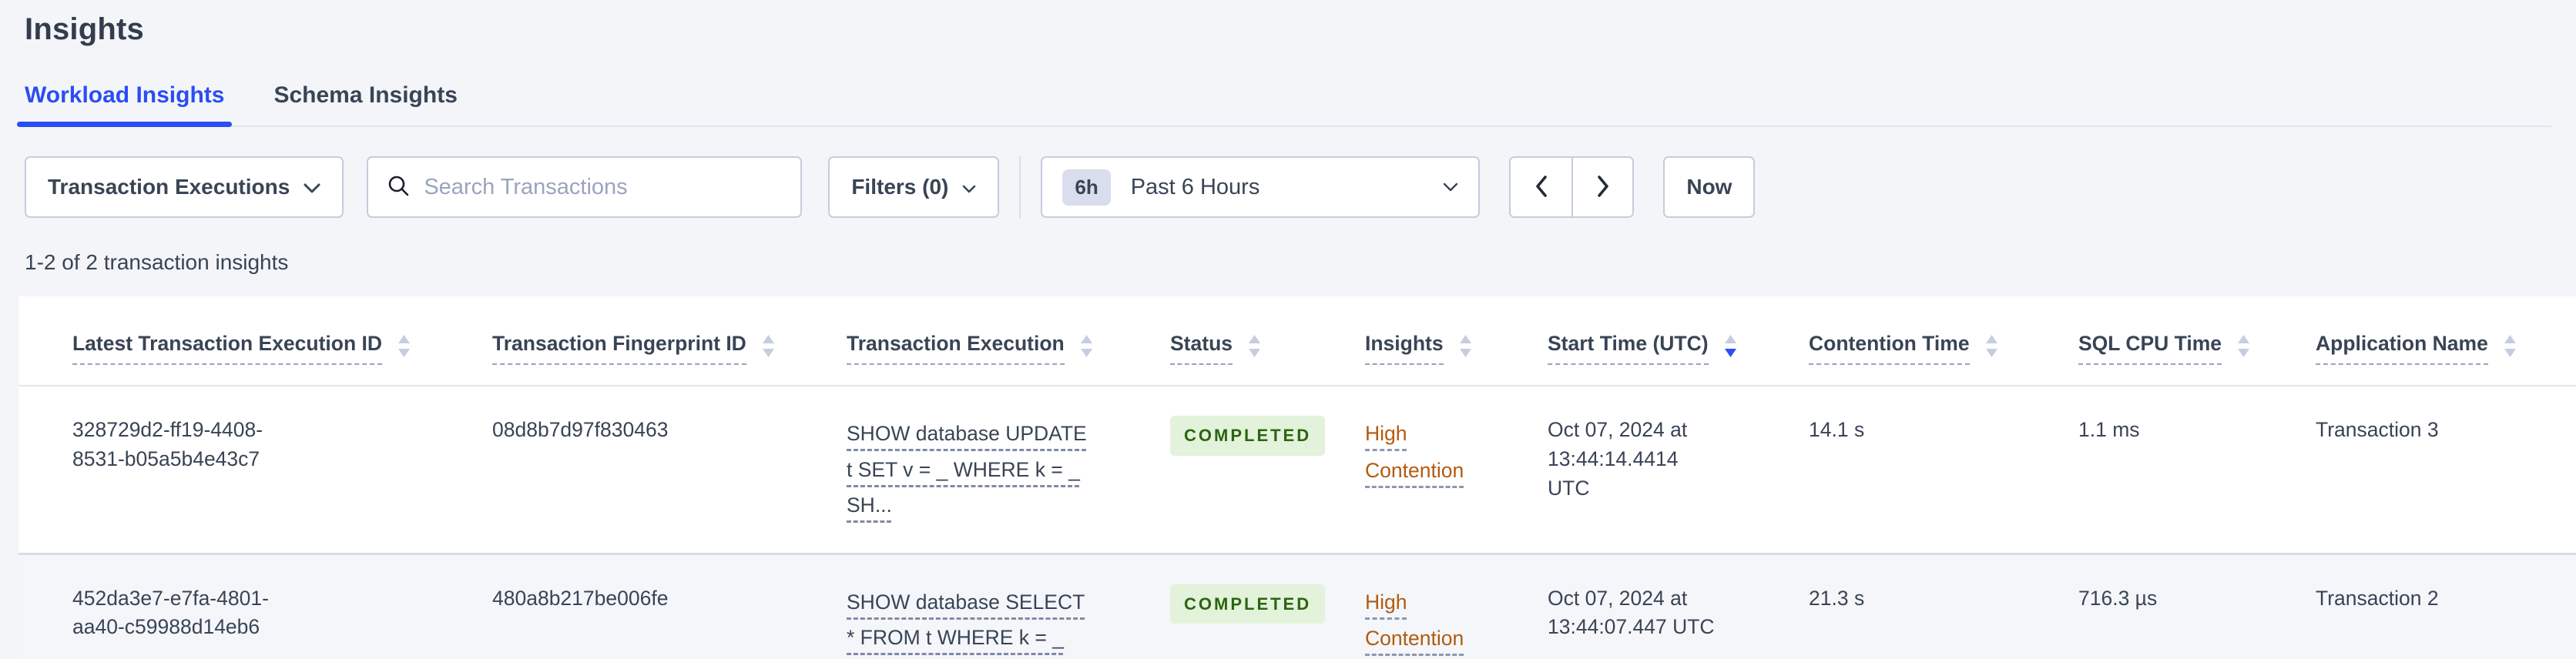 The height and width of the screenshot is (659, 2576). I want to click on now-label: Now, so click(1709, 187).